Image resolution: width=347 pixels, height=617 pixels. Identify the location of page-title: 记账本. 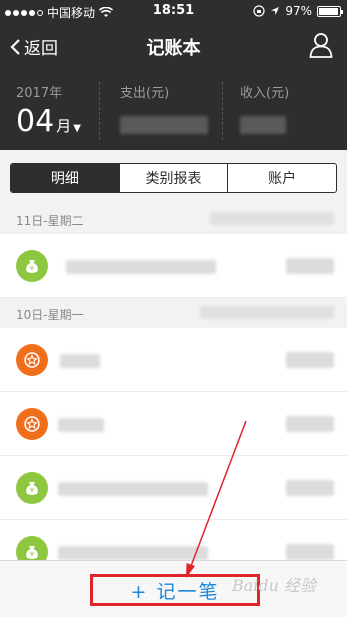
(173, 48).